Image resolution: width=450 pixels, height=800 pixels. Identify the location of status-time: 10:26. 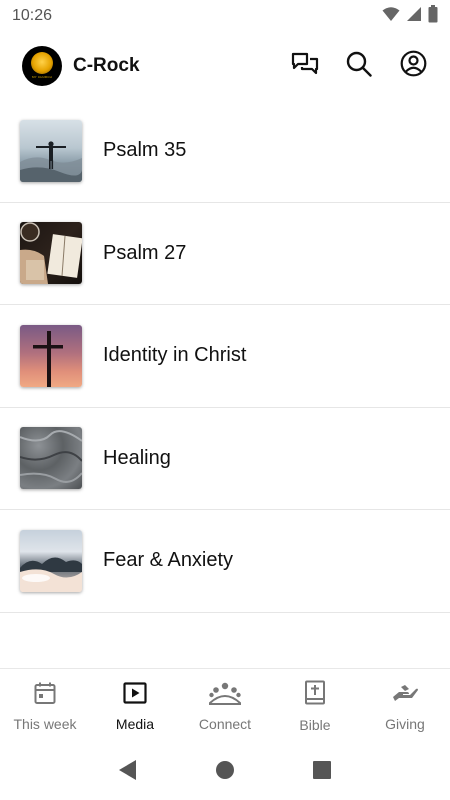
(32, 15).